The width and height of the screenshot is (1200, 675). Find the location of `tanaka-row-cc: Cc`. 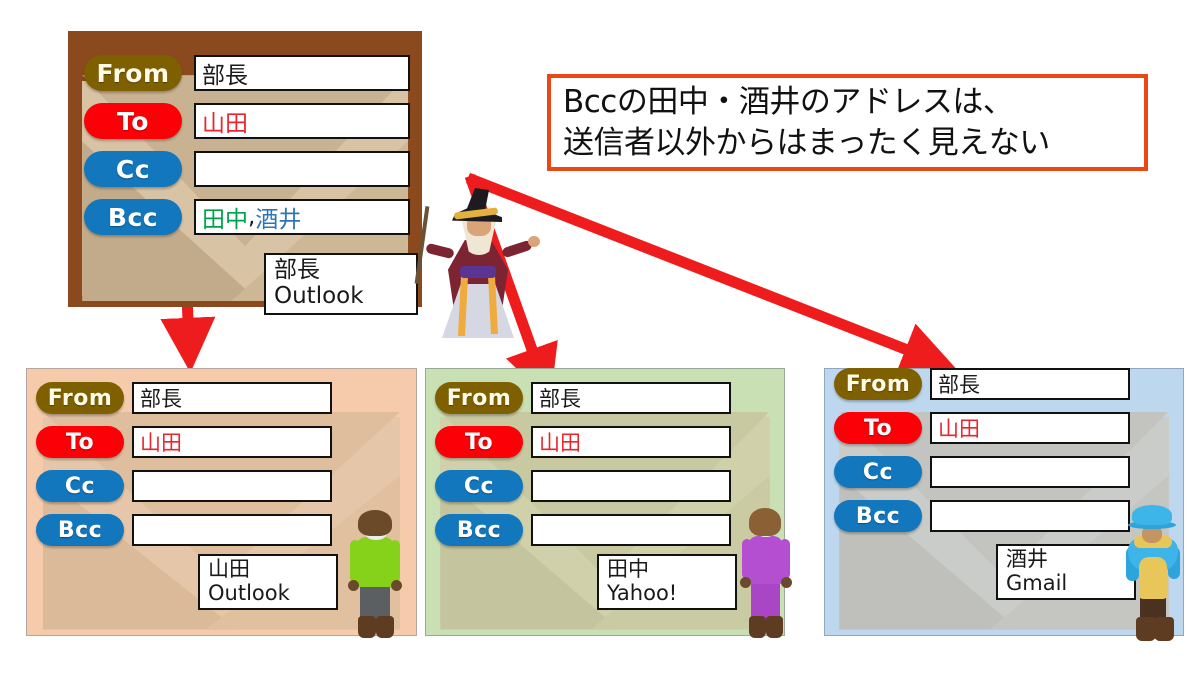

tanaka-row-cc: Cc is located at coordinates (583, 486).